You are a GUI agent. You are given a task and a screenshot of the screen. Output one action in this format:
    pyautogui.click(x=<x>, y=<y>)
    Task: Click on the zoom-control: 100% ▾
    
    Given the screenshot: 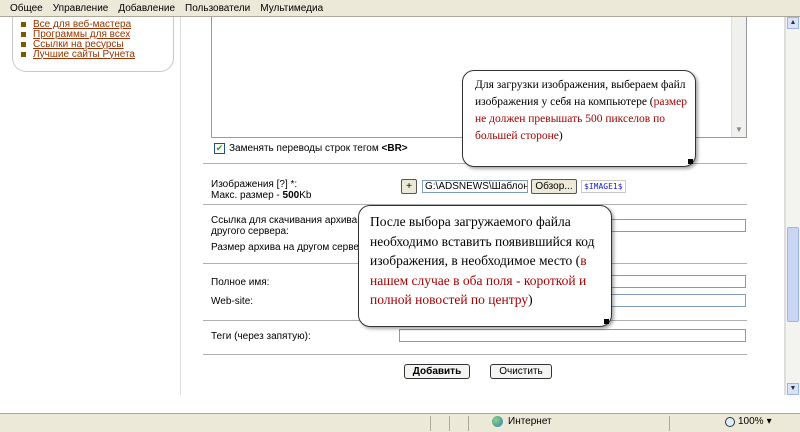 What is the action you would take?
    pyautogui.click(x=748, y=421)
    